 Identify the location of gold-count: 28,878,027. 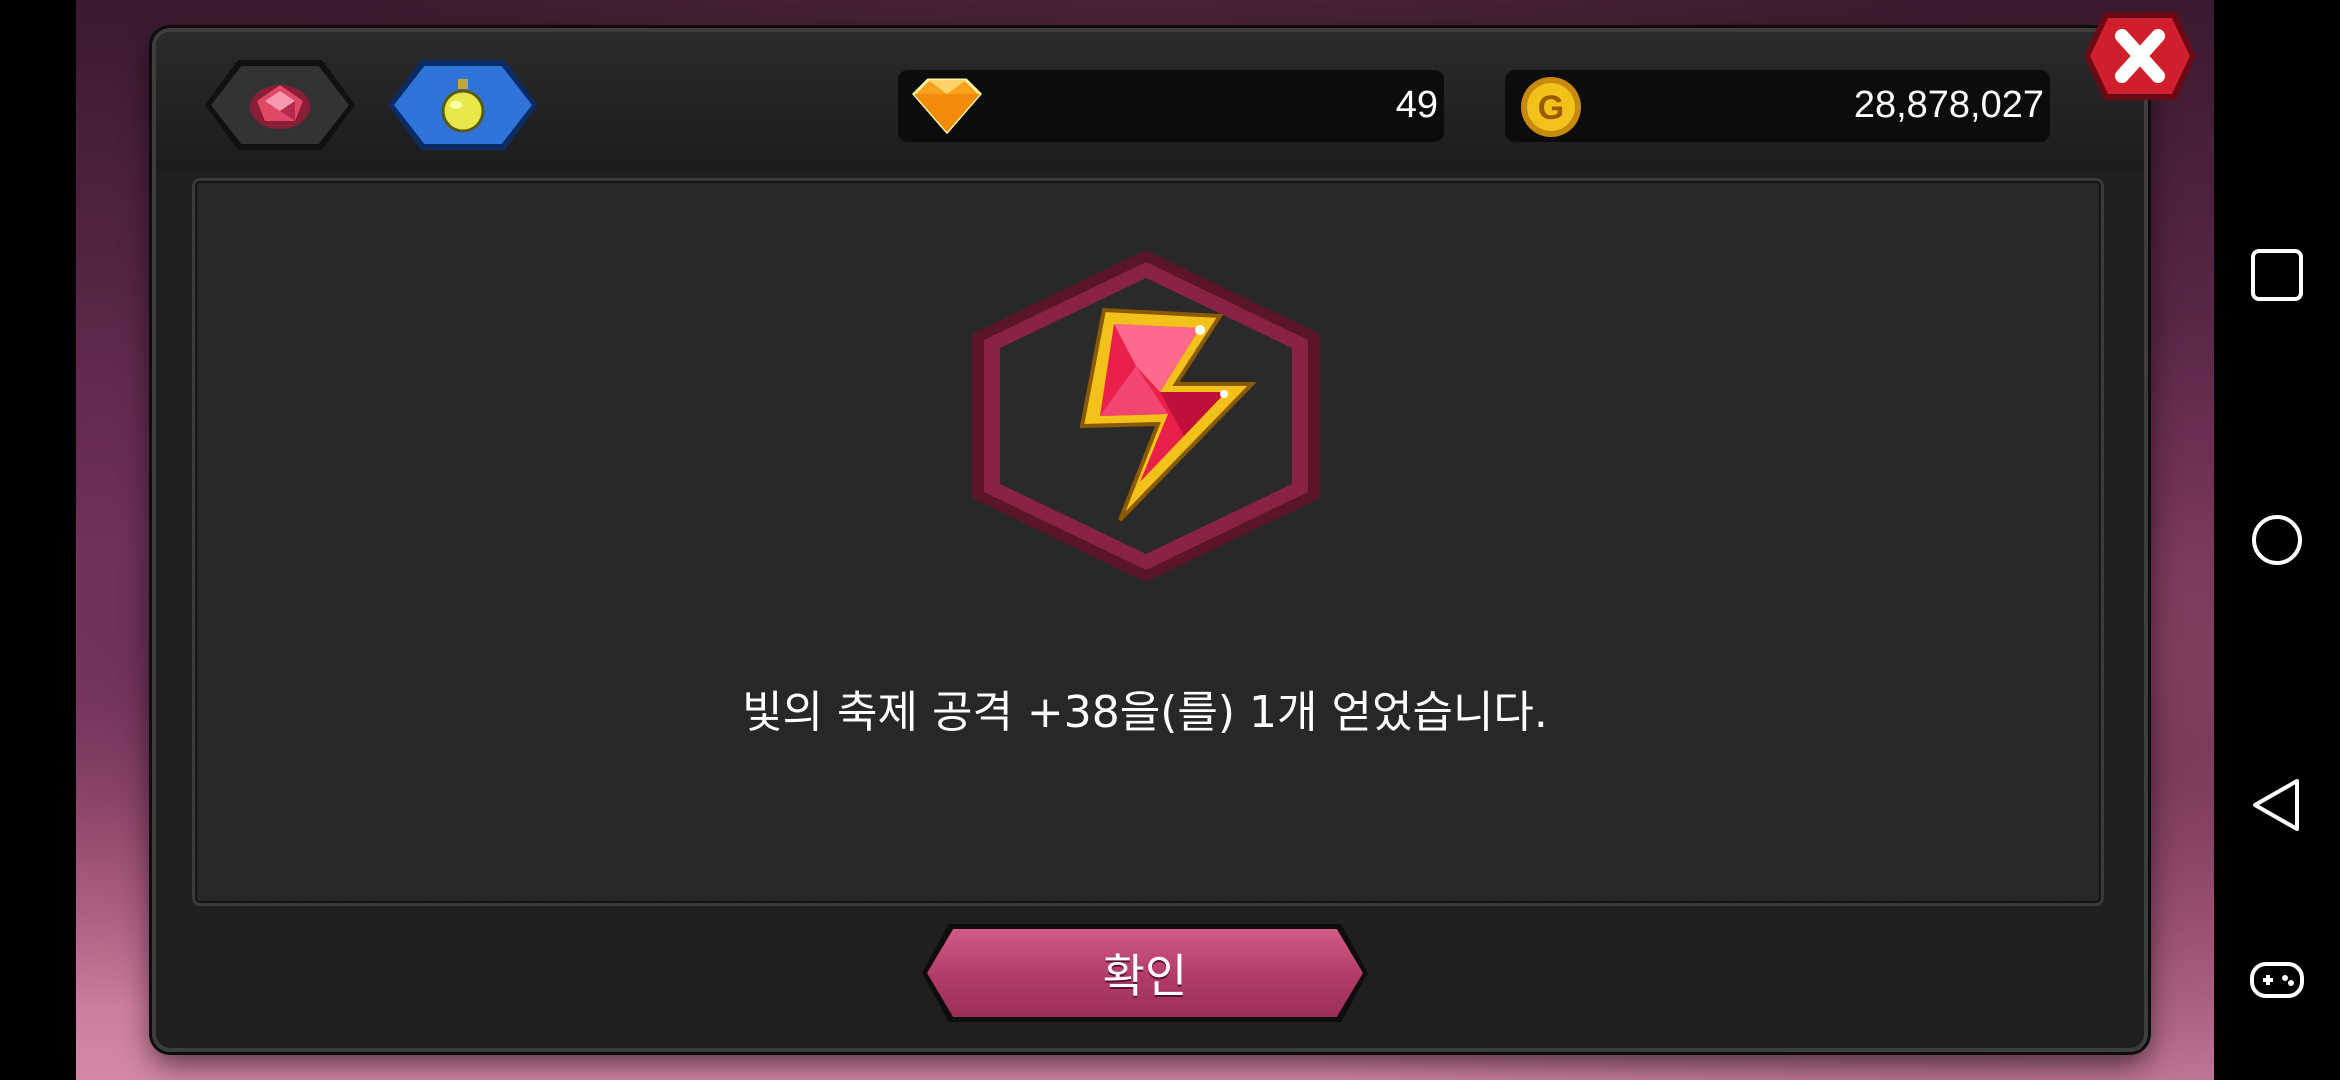
(1948, 105).